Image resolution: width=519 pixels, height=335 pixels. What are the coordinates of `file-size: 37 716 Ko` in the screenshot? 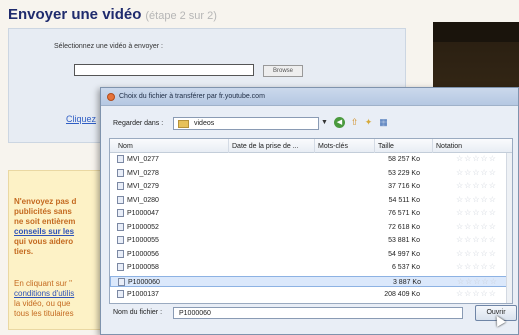 It's located at (404, 186).